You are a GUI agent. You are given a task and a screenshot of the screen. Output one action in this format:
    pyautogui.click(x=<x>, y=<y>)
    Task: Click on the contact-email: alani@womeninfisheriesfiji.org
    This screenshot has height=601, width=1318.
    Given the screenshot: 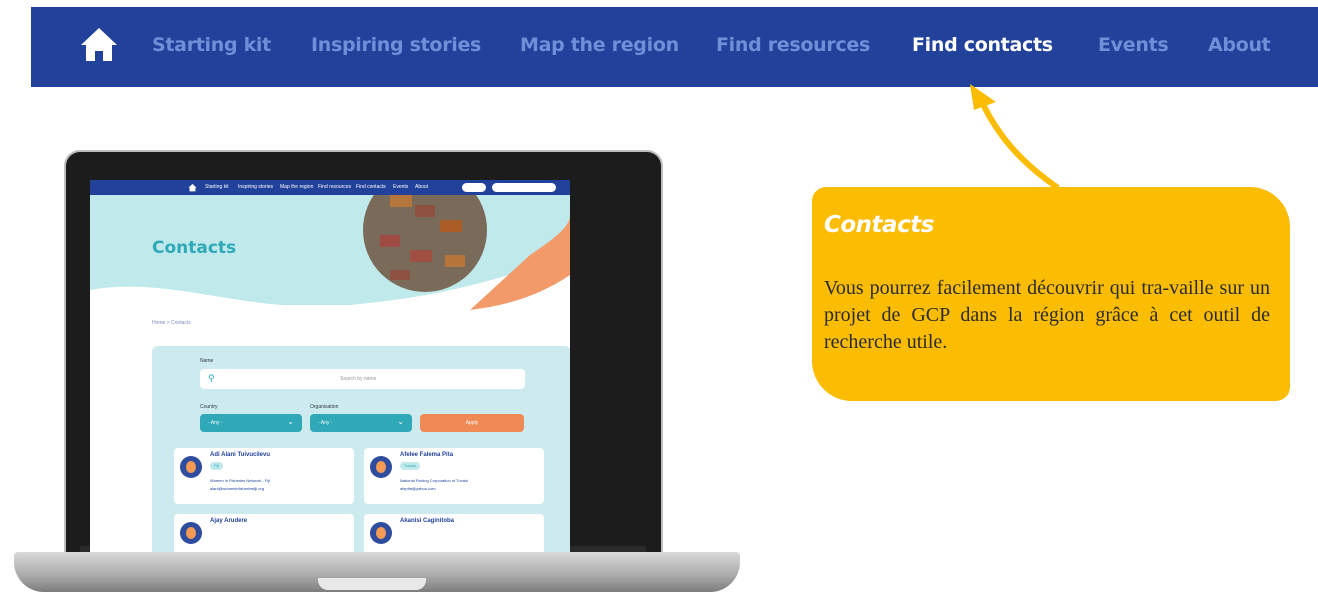 What is the action you would take?
    pyautogui.click(x=237, y=488)
    